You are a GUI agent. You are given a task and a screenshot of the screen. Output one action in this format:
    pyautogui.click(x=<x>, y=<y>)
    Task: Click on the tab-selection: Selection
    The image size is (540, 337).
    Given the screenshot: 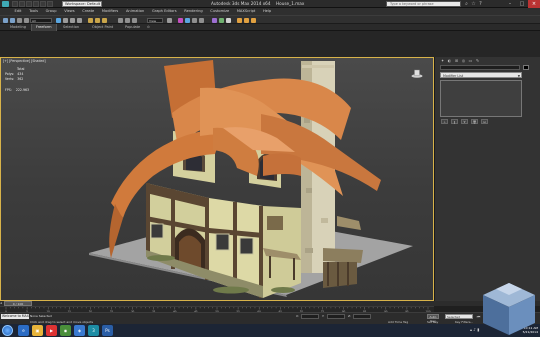 What is the action you would take?
    pyautogui.click(x=71, y=27)
    